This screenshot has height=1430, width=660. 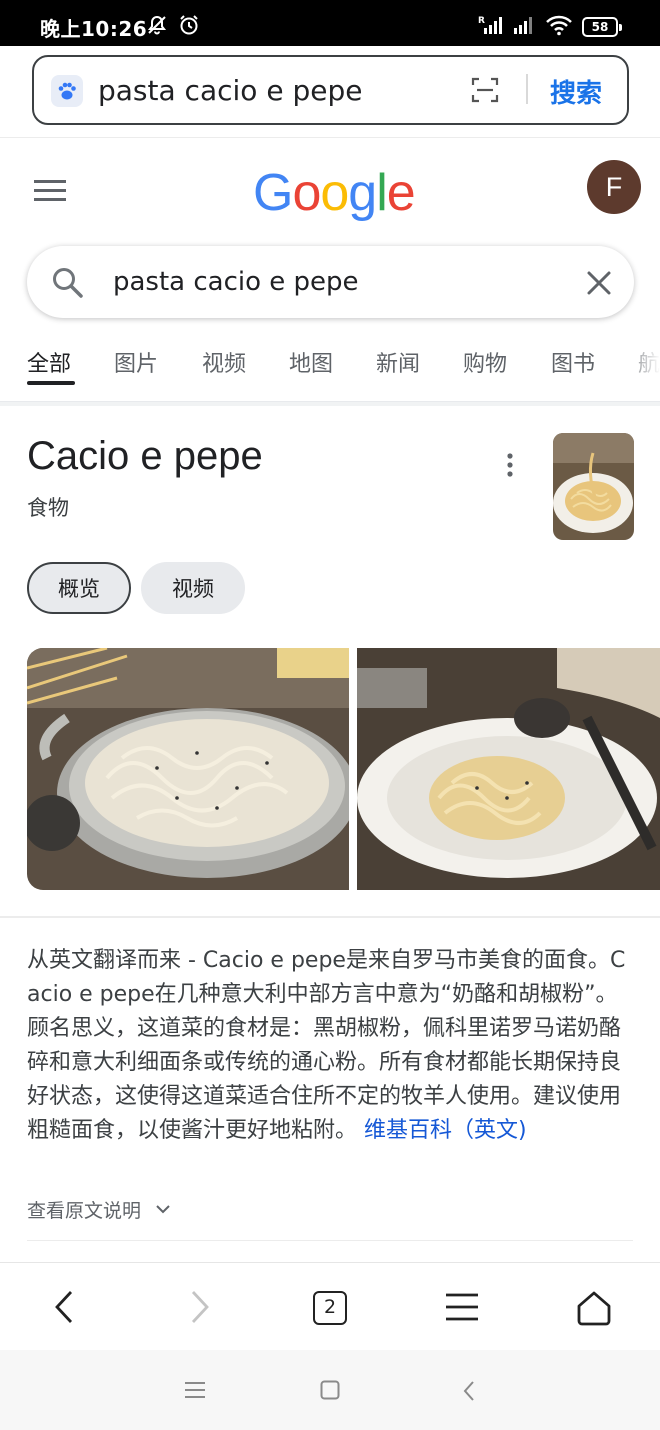 I want to click on tab-all: 全部, so click(x=49, y=362).